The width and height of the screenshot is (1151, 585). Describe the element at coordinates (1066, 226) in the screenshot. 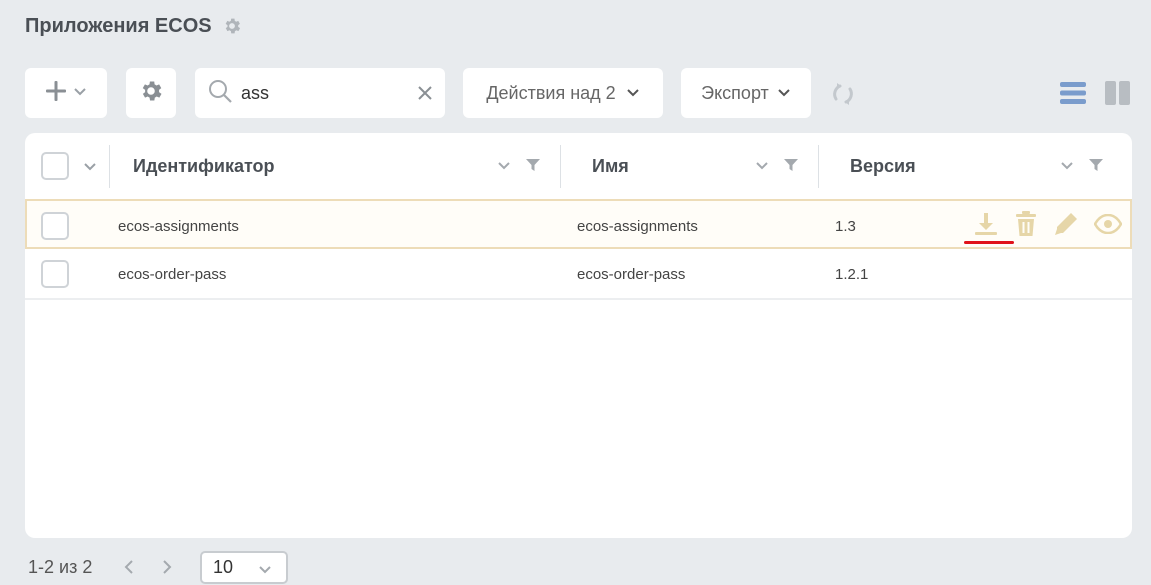

I see `pencil-icon` at that location.